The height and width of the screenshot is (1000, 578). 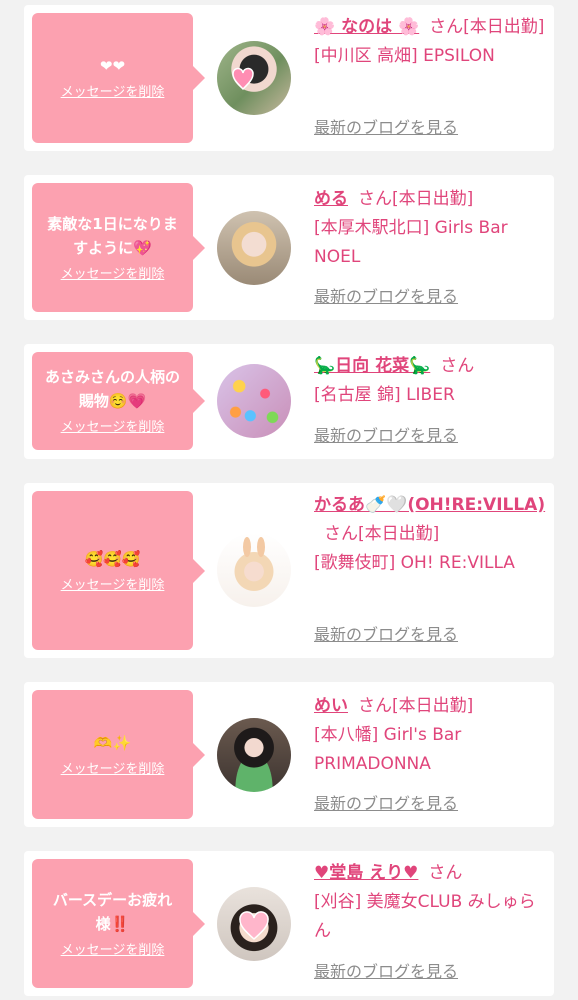 I want to click on message-bubble: 🫶✨ メッセージを削除, so click(x=118, y=754).